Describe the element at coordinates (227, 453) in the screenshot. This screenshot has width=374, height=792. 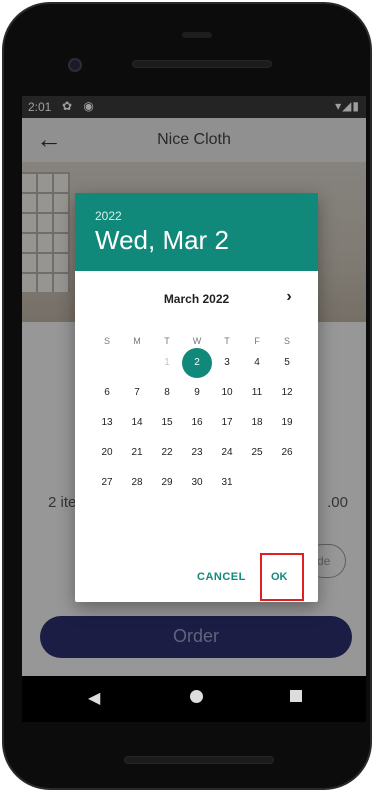
I see `calendar-day: 24` at that location.